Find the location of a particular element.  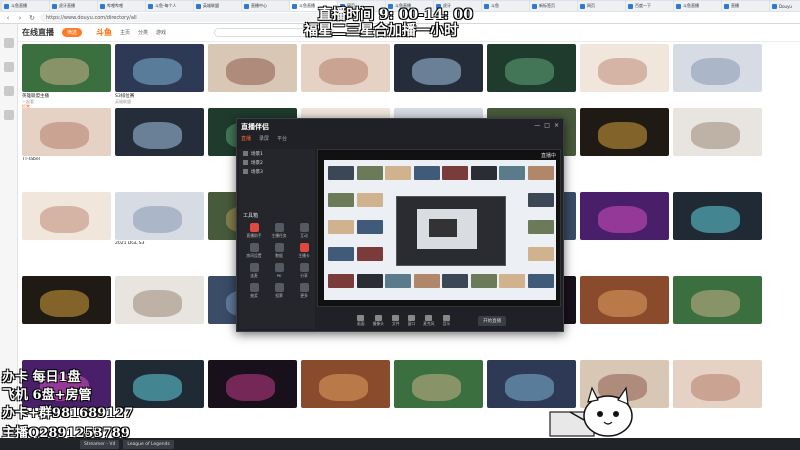

head-link-home: 主页 is located at coordinates (125, 32).